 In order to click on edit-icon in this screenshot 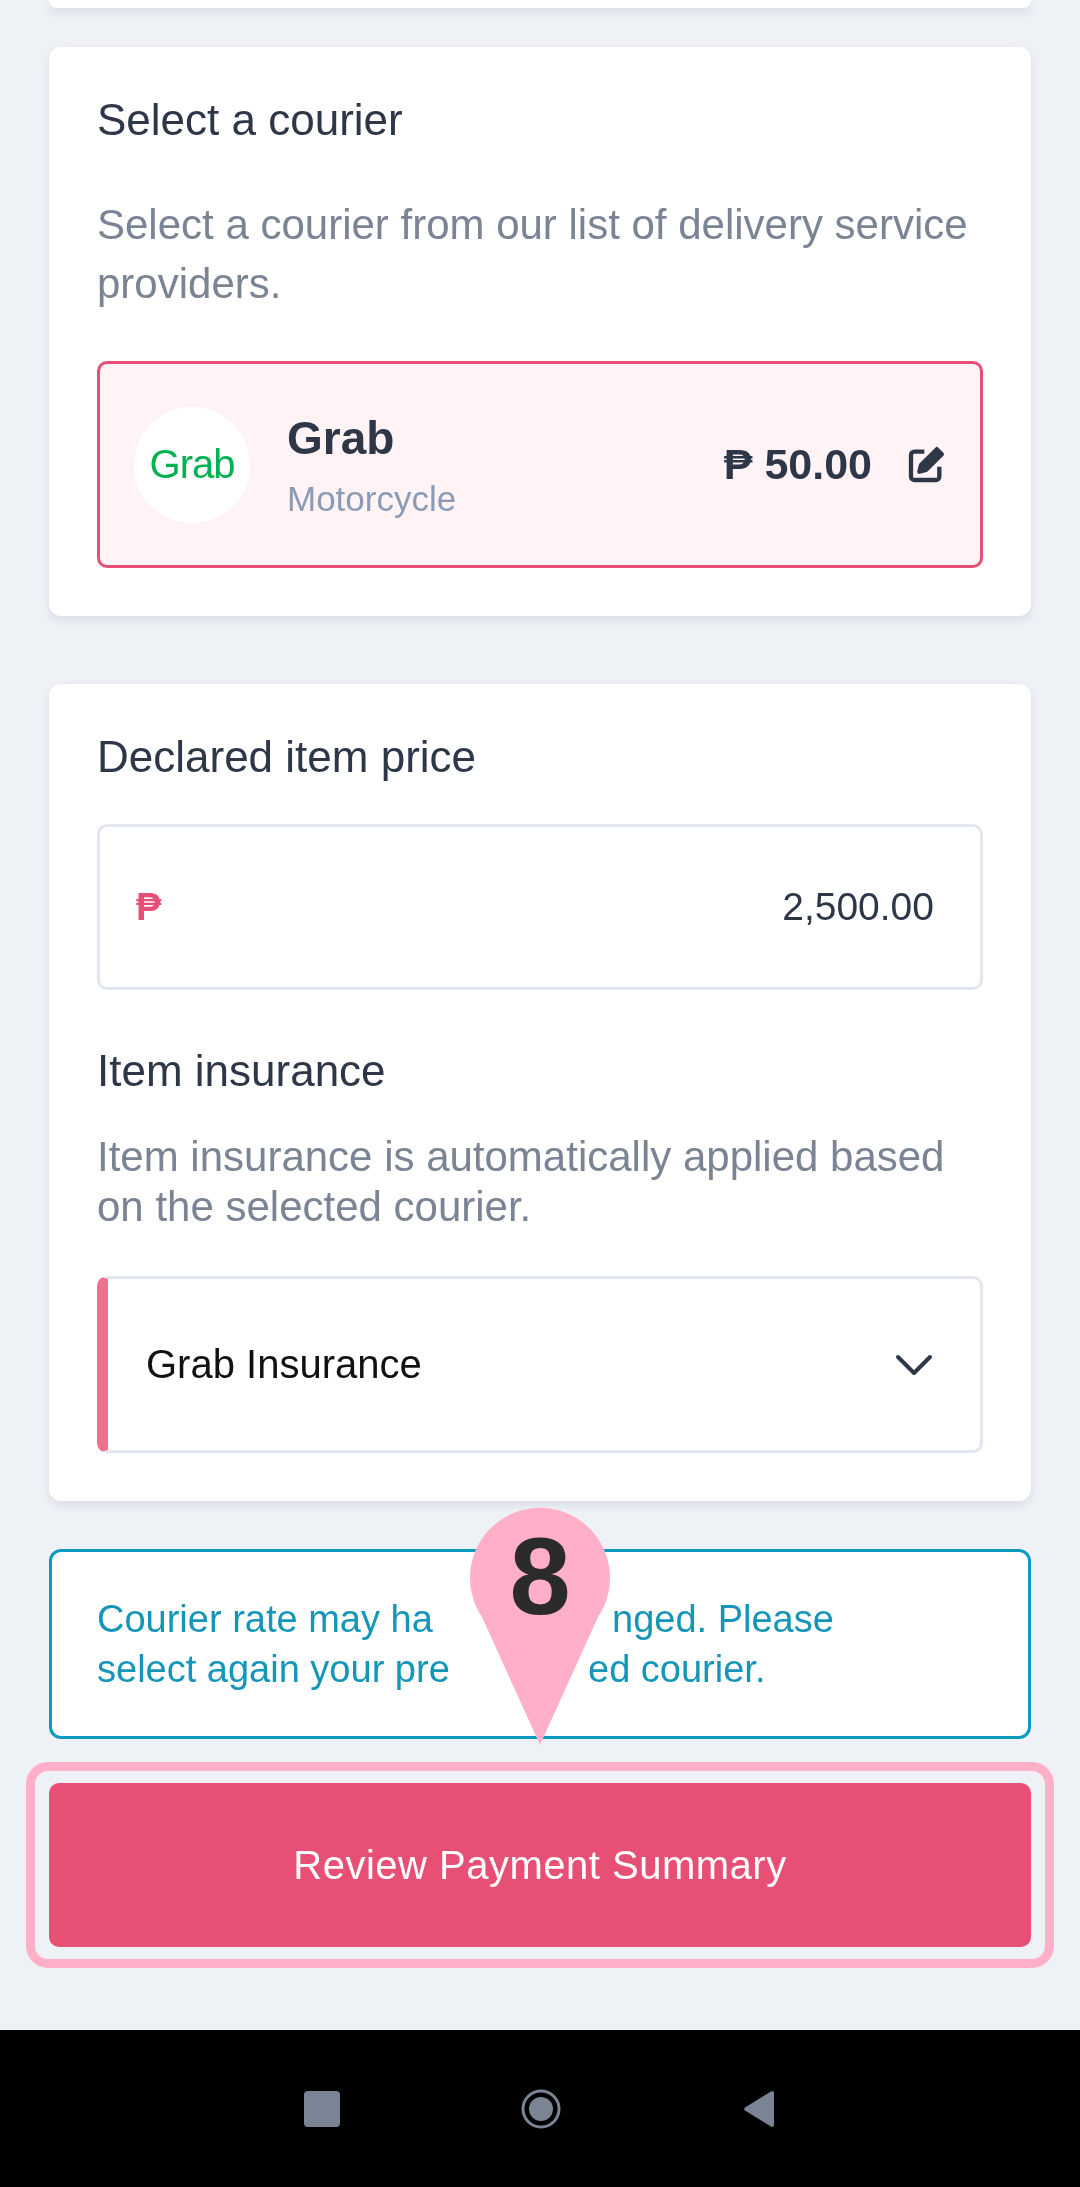, I will do `click(926, 464)`.